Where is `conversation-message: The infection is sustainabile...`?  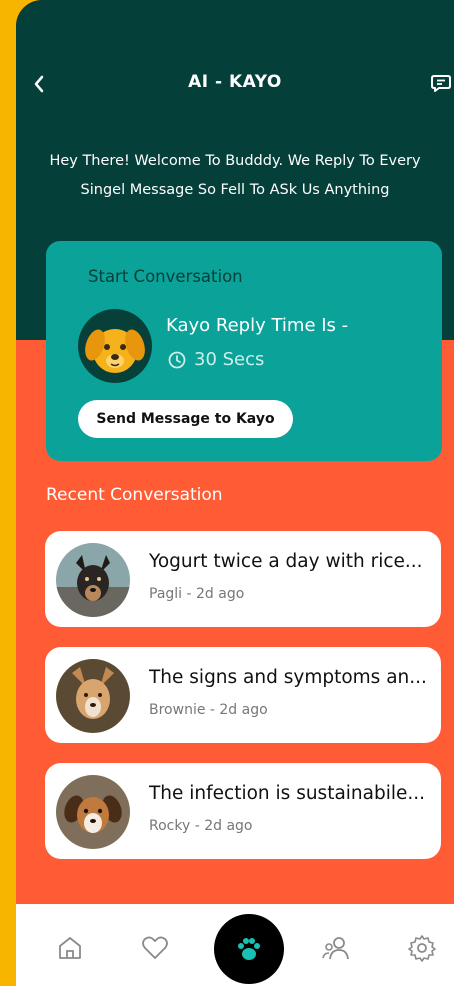 conversation-message: The infection is sustainabile... is located at coordinates (287, 793).